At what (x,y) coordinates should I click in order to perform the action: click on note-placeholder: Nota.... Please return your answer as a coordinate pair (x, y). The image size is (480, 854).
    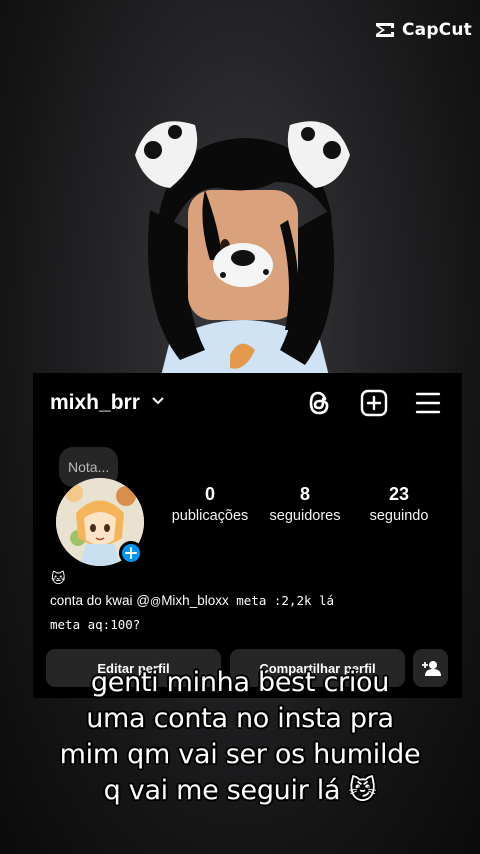
    Looking at the image, I should click on (89, 467).